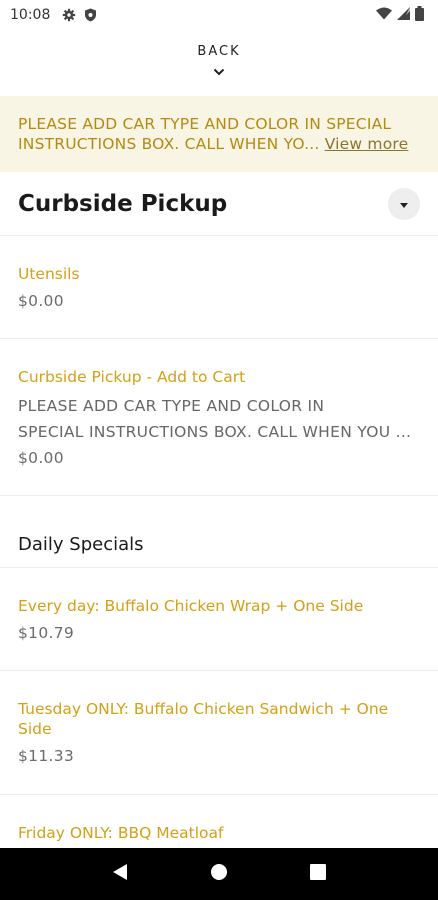 This screenshot has width=438, height=900. I want to click on nav-back-button, so click(120, 874).